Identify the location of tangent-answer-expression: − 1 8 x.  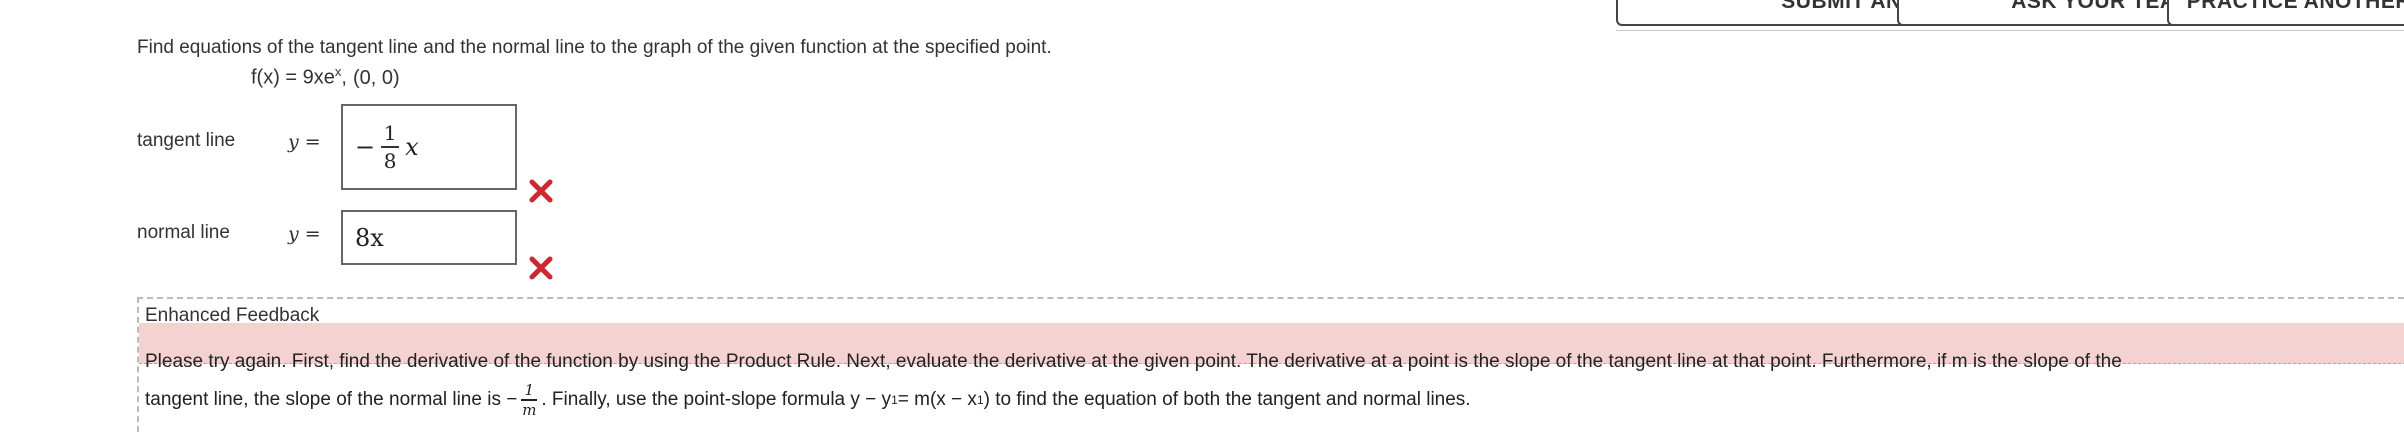
(387, 147).